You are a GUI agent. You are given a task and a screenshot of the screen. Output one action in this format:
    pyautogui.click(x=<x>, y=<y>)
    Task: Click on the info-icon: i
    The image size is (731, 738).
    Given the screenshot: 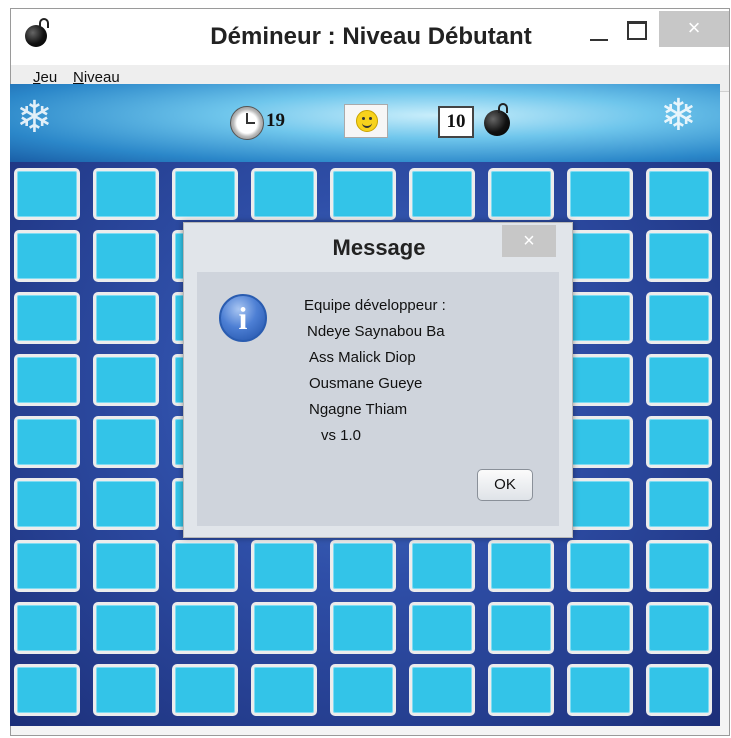 What is the action you would take?
    pyautogui.click(x=243, y=318)
    